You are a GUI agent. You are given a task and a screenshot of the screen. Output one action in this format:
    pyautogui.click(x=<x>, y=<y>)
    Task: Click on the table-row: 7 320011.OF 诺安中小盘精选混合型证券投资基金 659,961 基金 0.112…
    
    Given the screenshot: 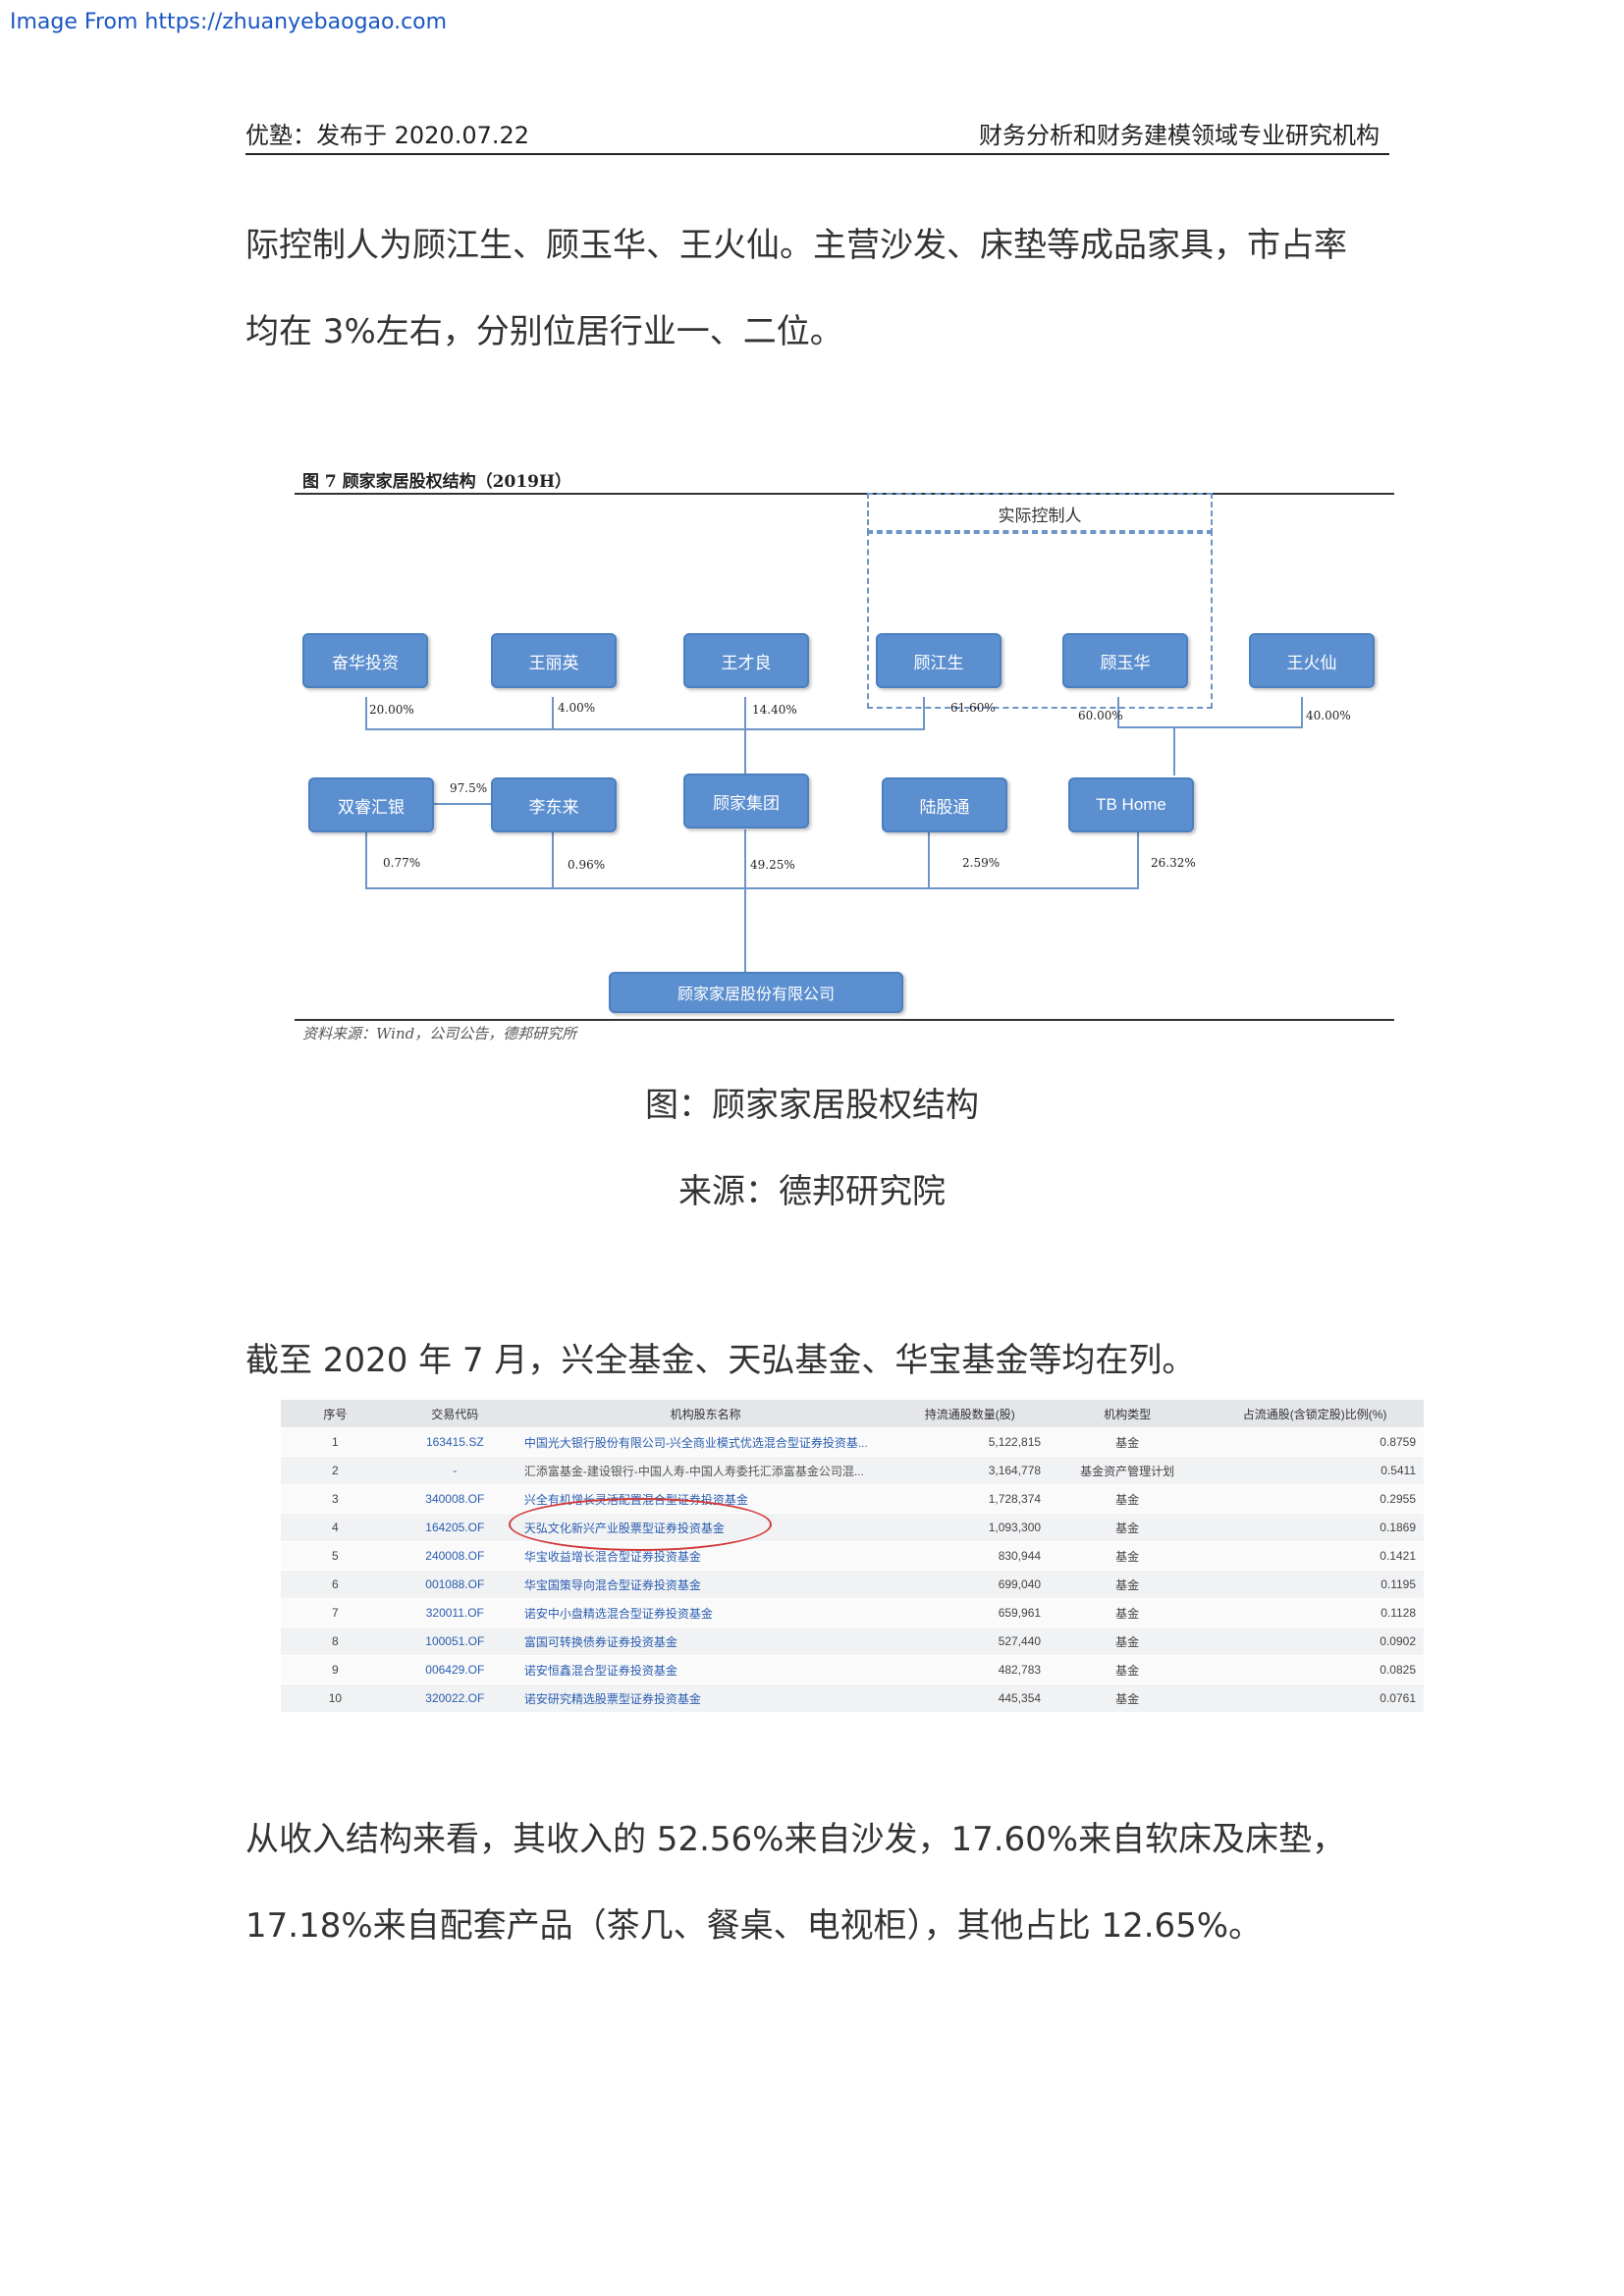 What is the action you would take?
    pyautogui.click(x=852, y=1613)
    